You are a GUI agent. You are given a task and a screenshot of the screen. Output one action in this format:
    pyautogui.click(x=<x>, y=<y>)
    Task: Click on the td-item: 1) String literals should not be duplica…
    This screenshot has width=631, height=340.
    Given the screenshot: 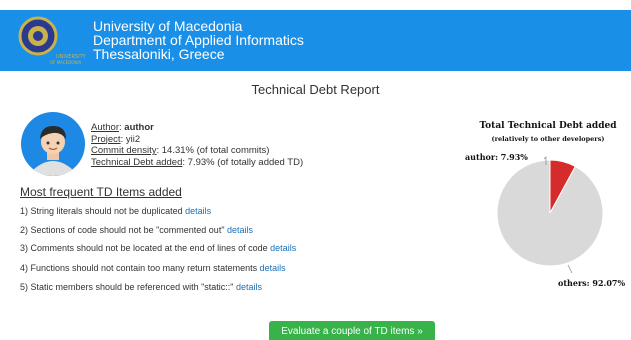 What is the action you would take?
    pyautogui.click(x=115, y=211)
    